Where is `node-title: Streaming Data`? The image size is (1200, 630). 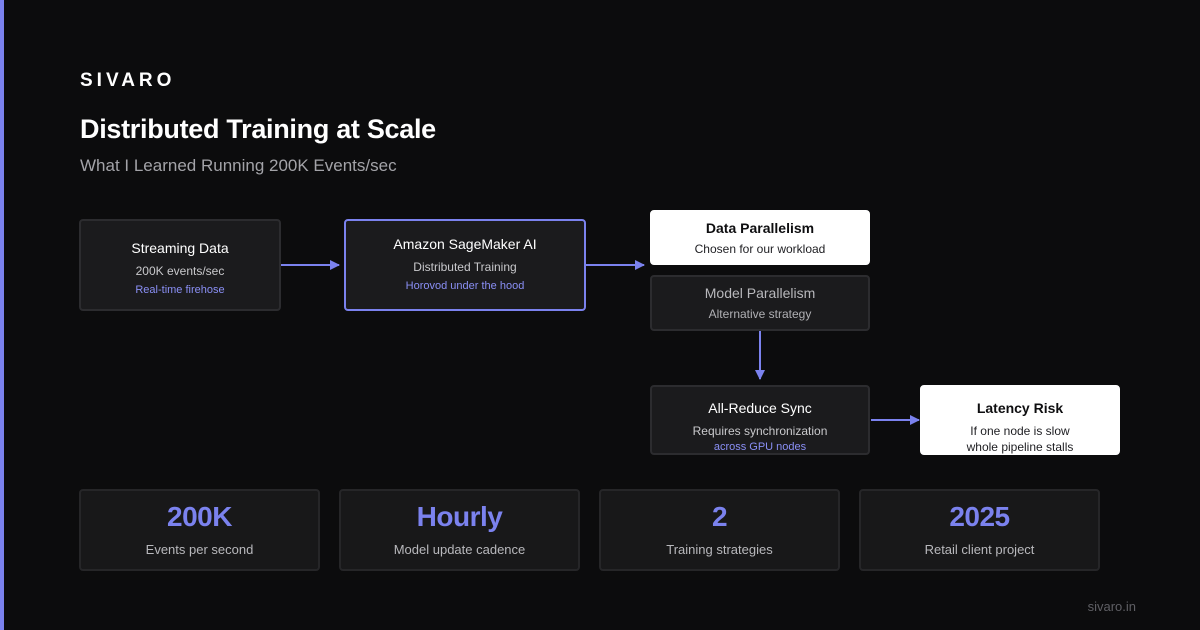 node-title: Streaming Data is located at coordinates (180, 248).